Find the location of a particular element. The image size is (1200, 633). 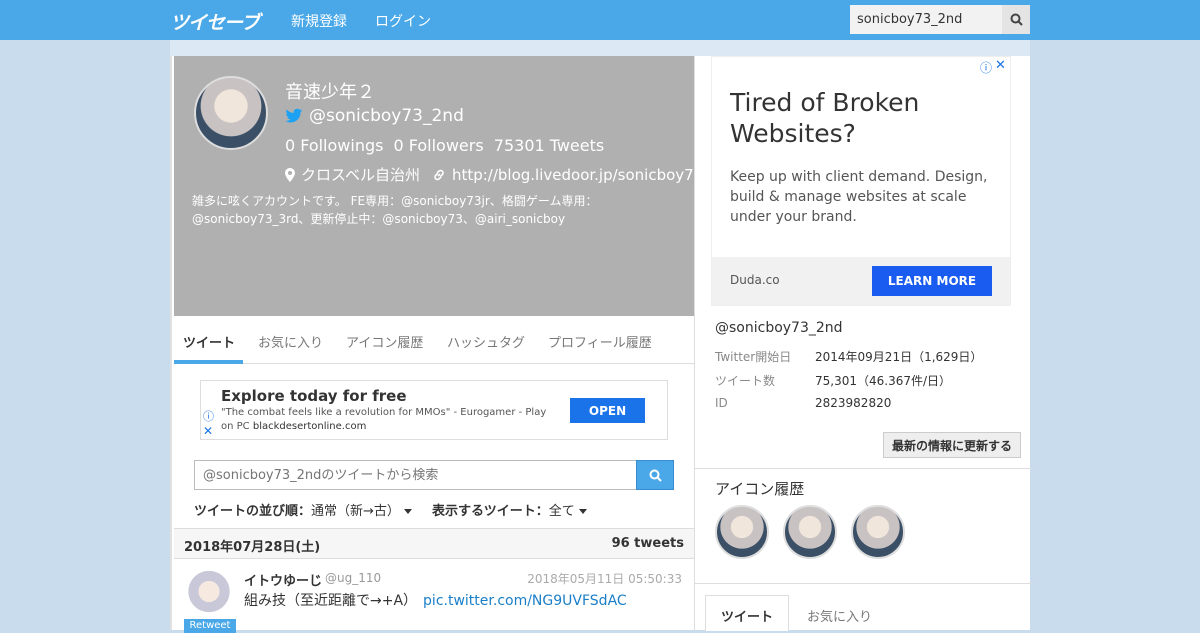

tweet-search is located at coordinates (434, 475).